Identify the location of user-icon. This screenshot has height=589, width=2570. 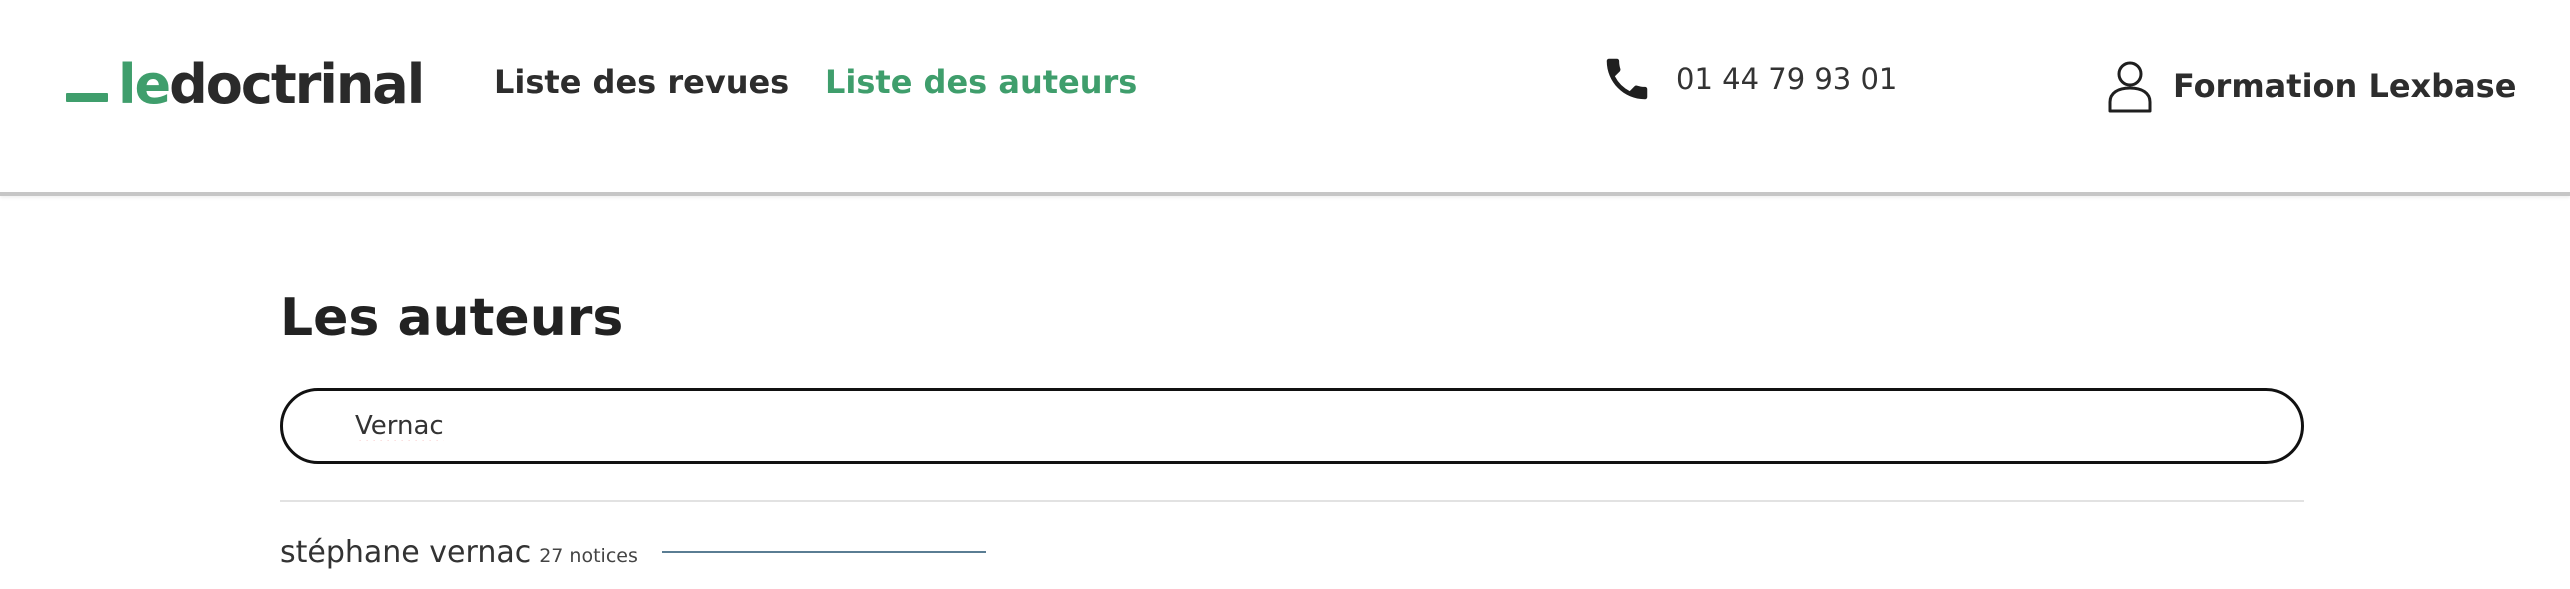
(2130, 86).